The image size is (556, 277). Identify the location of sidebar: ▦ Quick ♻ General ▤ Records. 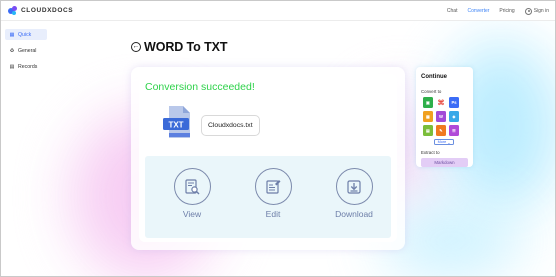
(26, 53).